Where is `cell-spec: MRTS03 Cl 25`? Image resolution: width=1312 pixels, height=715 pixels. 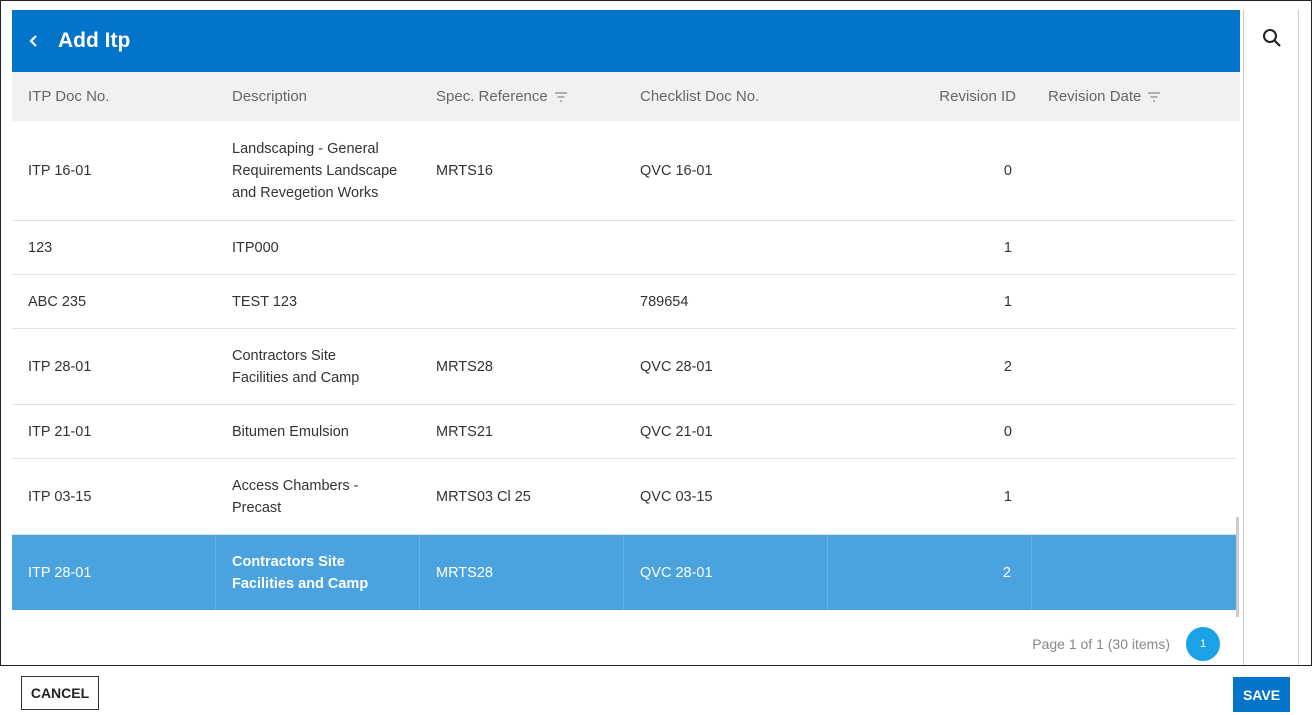
cell-spec: MRTS03 Cl 25 is located at coordinates (483, 496).